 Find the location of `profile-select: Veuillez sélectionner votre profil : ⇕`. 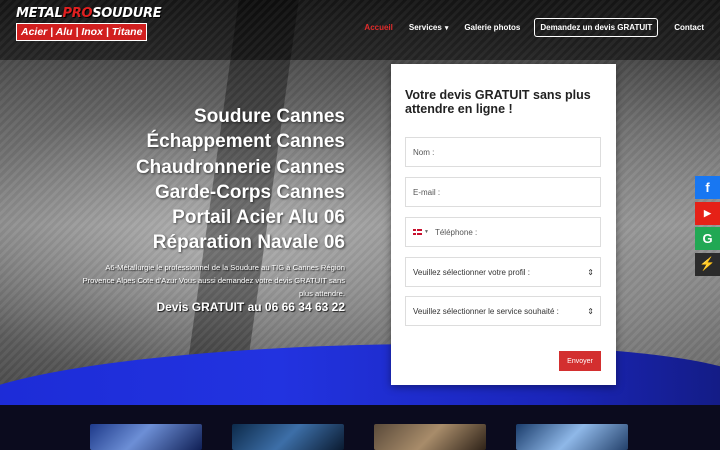

profile-select: Veuillez sélectionner votre profil : ⇕ is located at coordinates (503, 272).